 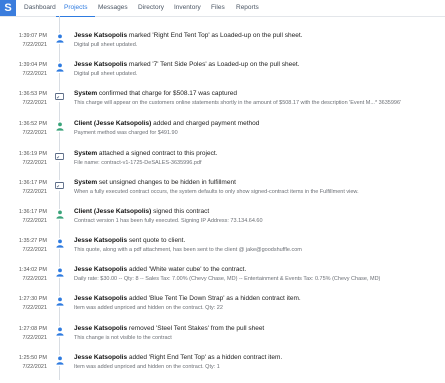 I want to click on nav-tab-inventory: Inventory, so click(x=187, y=8).